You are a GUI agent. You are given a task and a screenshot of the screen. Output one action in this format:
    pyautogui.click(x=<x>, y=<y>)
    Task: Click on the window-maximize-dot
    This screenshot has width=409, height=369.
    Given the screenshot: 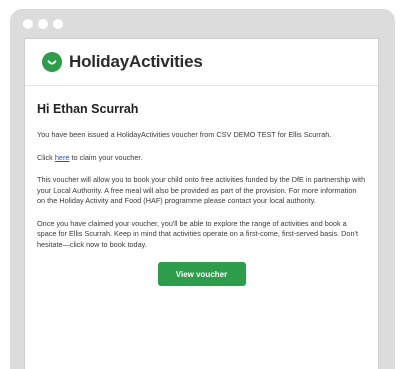 What is the action you would take?
    pyautogui.click(x=58, y=24)
    